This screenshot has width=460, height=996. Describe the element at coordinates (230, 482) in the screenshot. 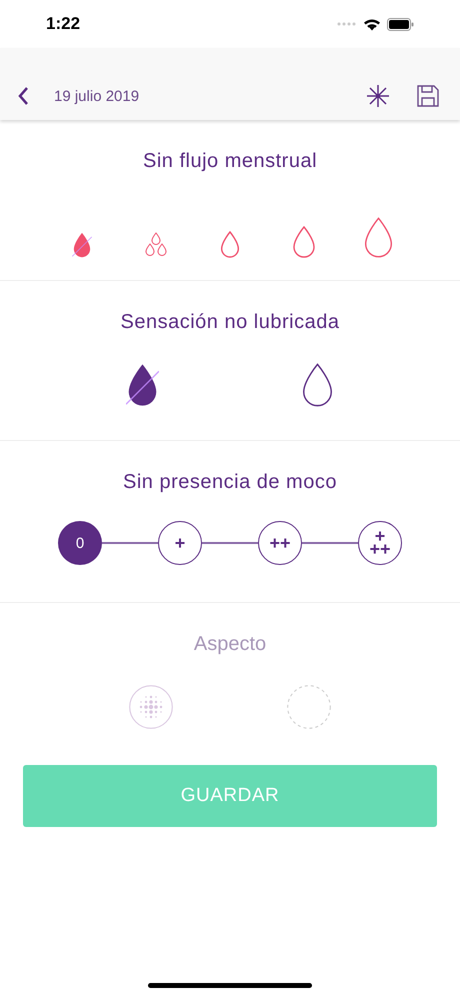

I see `section-title: Sin presencia de moco` at that location.